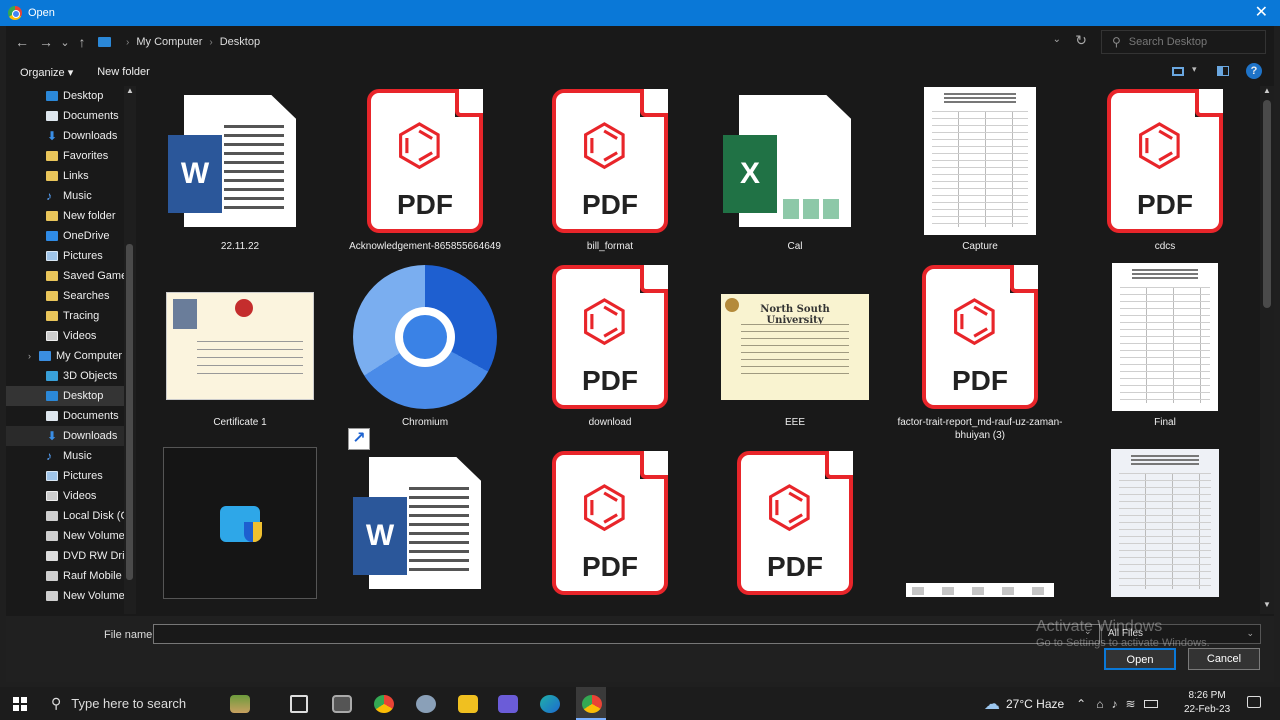 This screenshot has height=720, width=1280. Describe the element at coordinates (82, 42) in the screenshot. I see `up-arrow-icon: ↑` at that location.